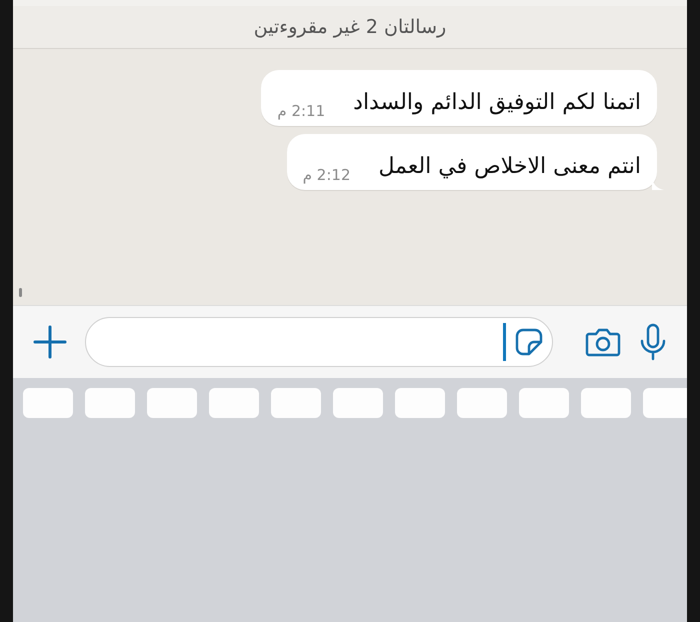  Describe the element at coordinates (50, 341) in the screenshot. I see `add-icon` at that location.